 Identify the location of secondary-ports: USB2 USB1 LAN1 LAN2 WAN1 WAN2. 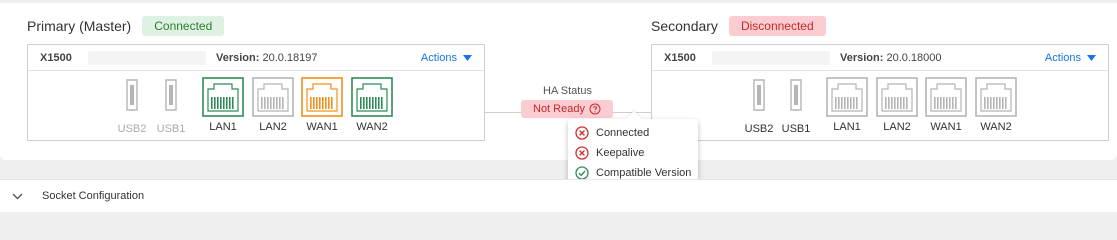
(880, 108).